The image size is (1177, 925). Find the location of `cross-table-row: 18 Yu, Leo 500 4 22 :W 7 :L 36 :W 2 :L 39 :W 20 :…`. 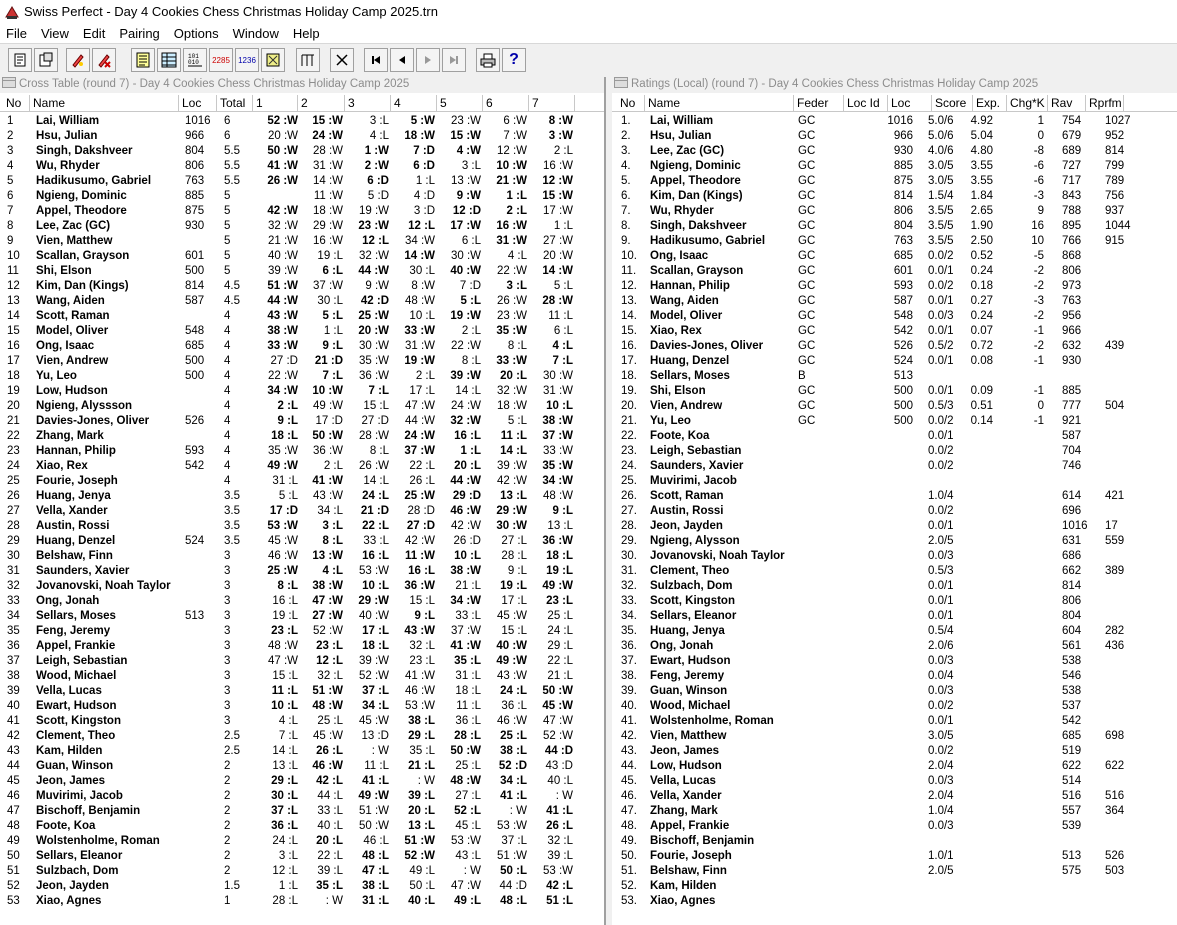

cross-table-row: 18 Yu, Leo 500 4 22 :W 7 :L 36 :W 2 :L 39 :W 20 :… is located at coordinates (302, 376).